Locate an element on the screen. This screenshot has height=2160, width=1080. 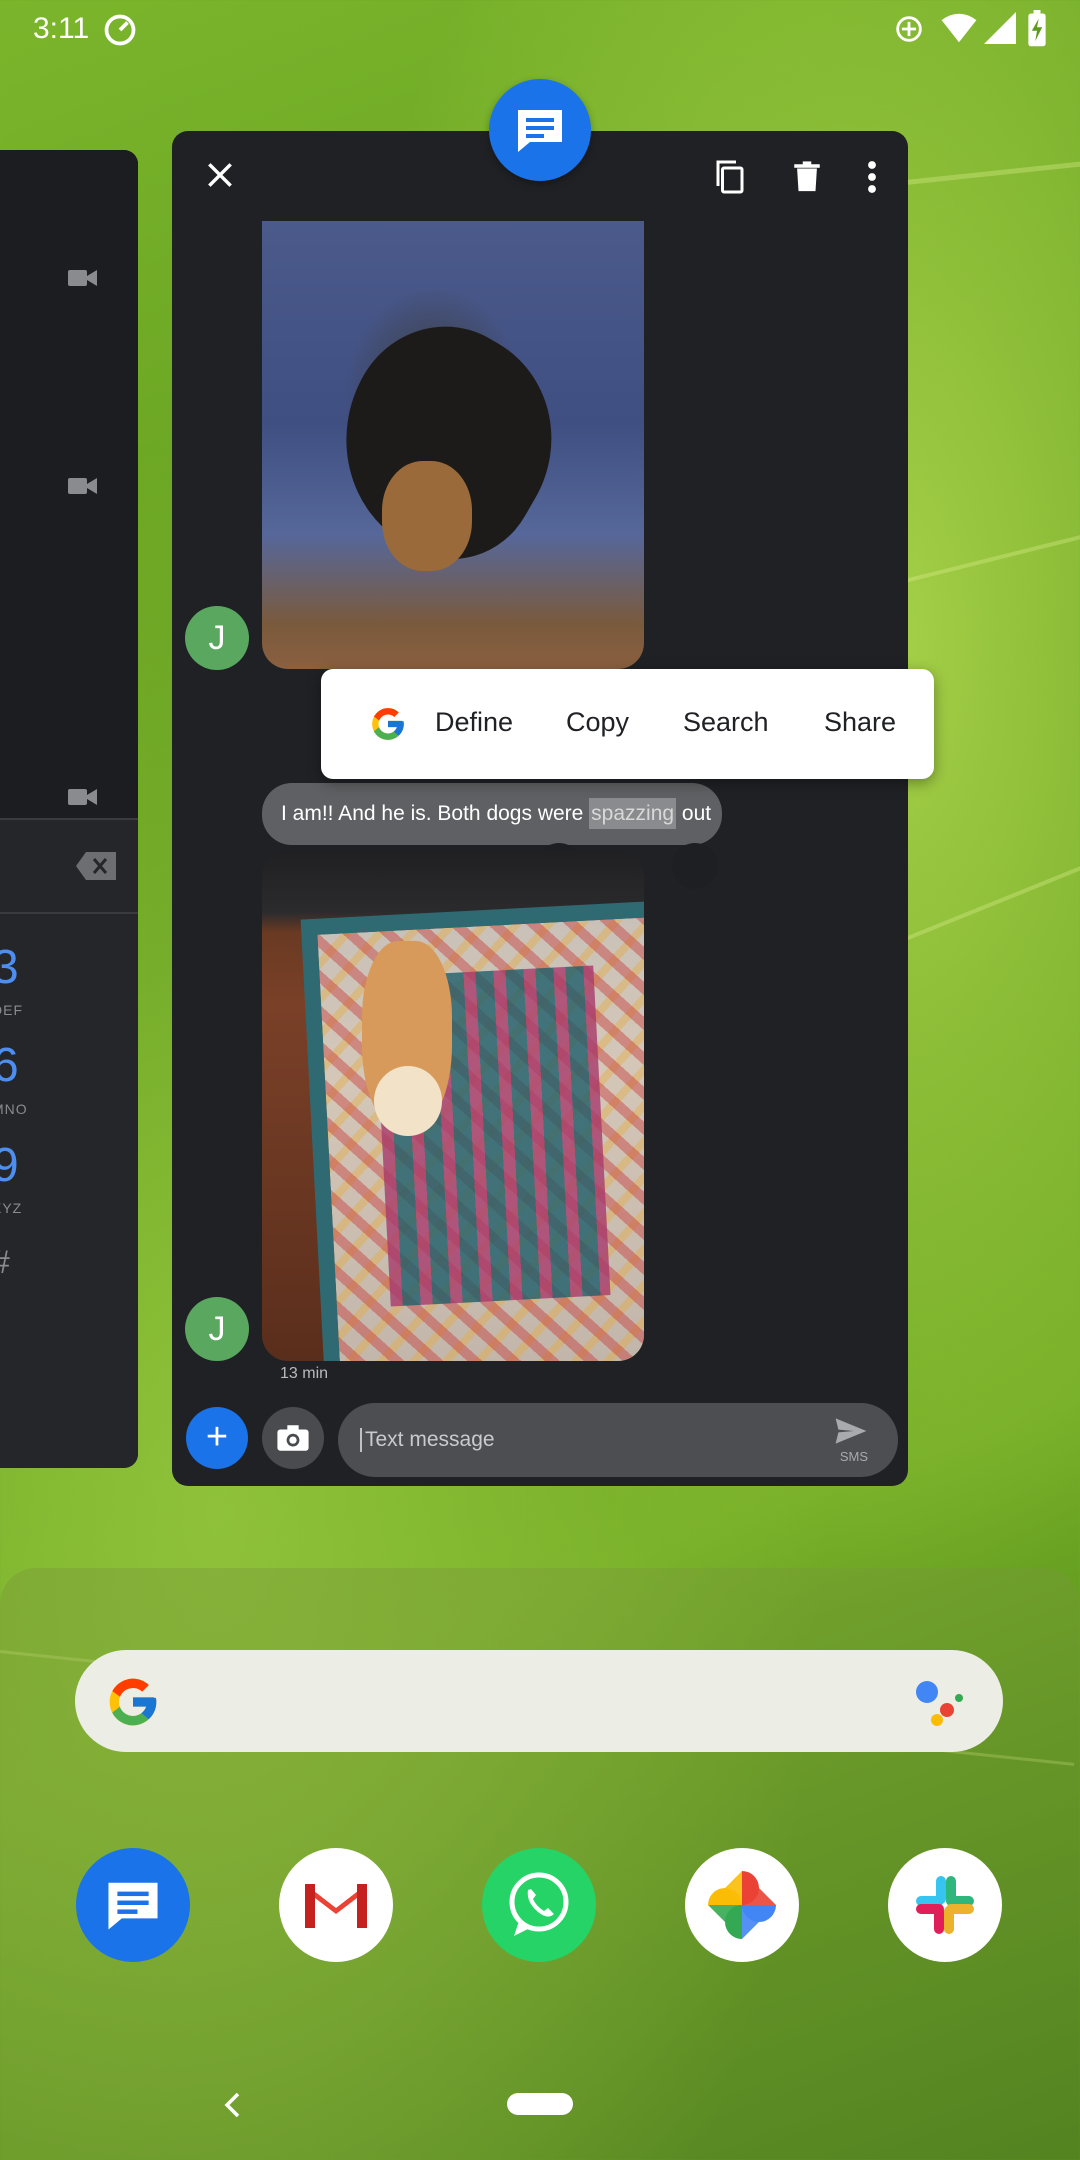
google-assistant-icon is located at coordinates (939, 1702).